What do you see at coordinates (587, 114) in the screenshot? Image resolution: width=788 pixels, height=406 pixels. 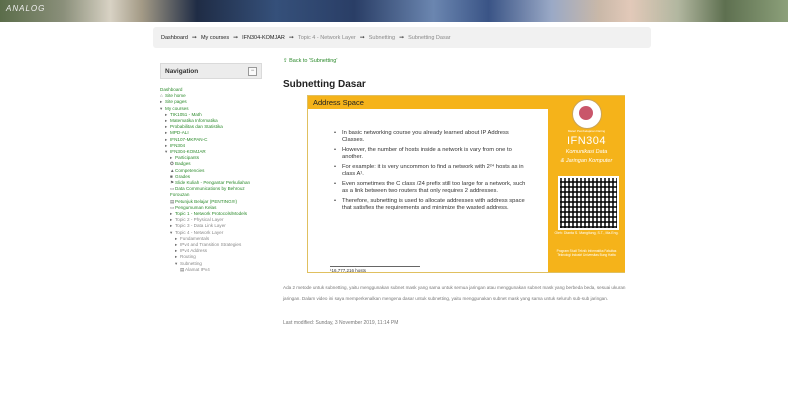 I see `university-seal-icon` at bounding box center [587, 114].